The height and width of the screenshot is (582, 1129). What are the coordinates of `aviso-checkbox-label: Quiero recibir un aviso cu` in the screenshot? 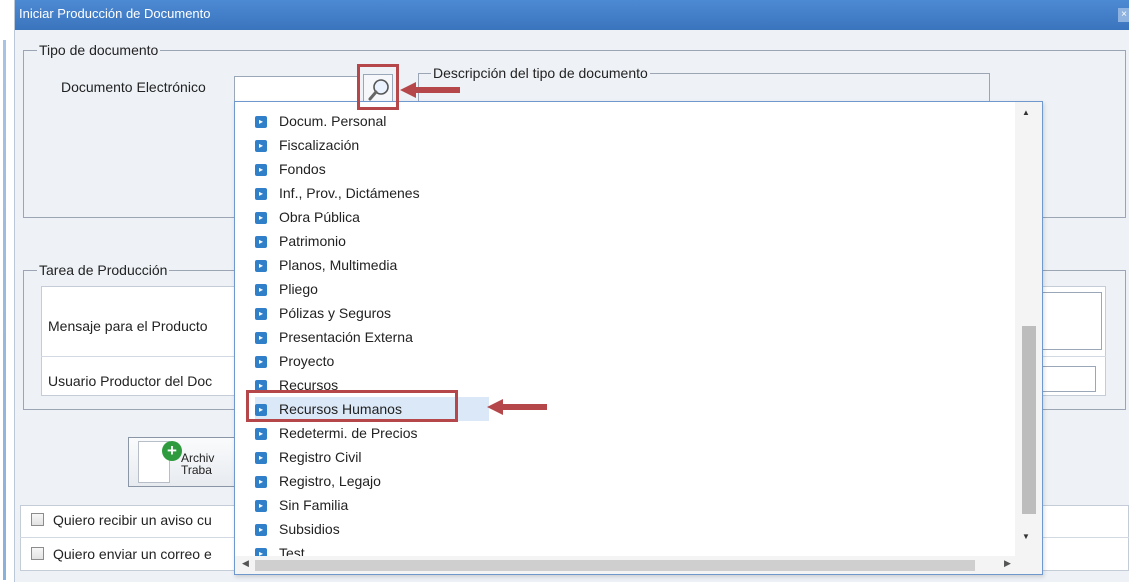 It's located at (132, 520).